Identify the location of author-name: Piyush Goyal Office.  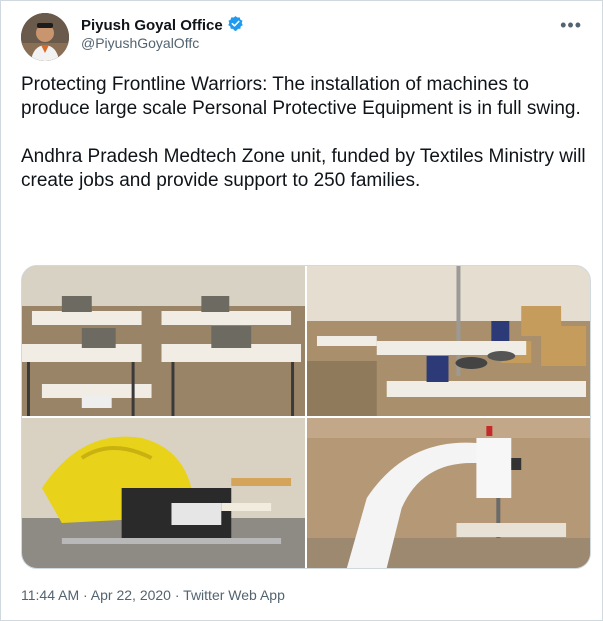
(152, 25).